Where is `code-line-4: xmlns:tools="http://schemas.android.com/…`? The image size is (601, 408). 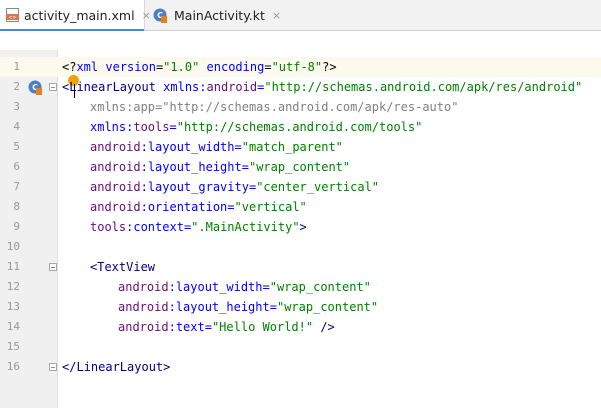 code-line-4: xmlns:tools="http://schemas.android.com/… is located at coordinates (256, 127).